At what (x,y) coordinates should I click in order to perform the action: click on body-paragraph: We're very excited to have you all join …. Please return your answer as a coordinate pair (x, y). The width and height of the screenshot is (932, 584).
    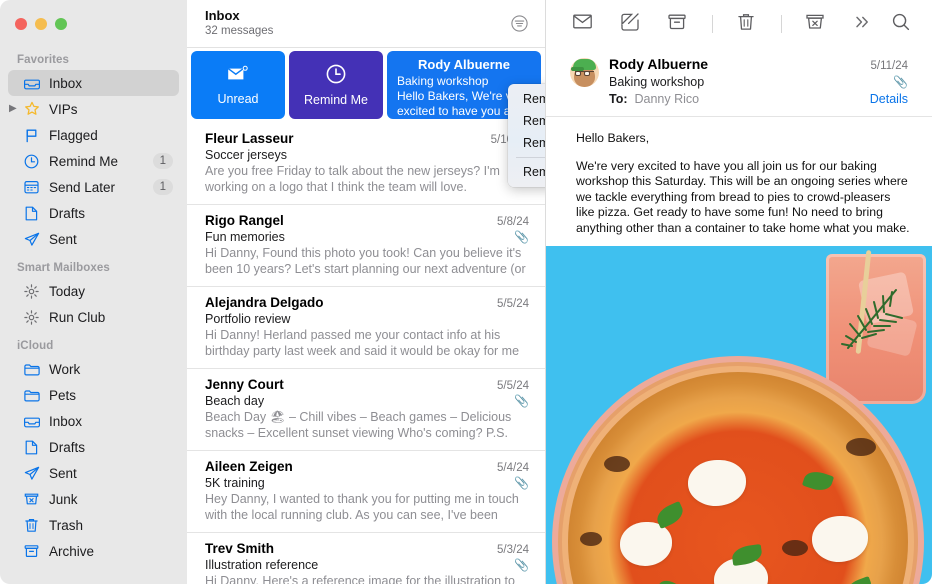
    Looking at the image, I should click on (743, 196).